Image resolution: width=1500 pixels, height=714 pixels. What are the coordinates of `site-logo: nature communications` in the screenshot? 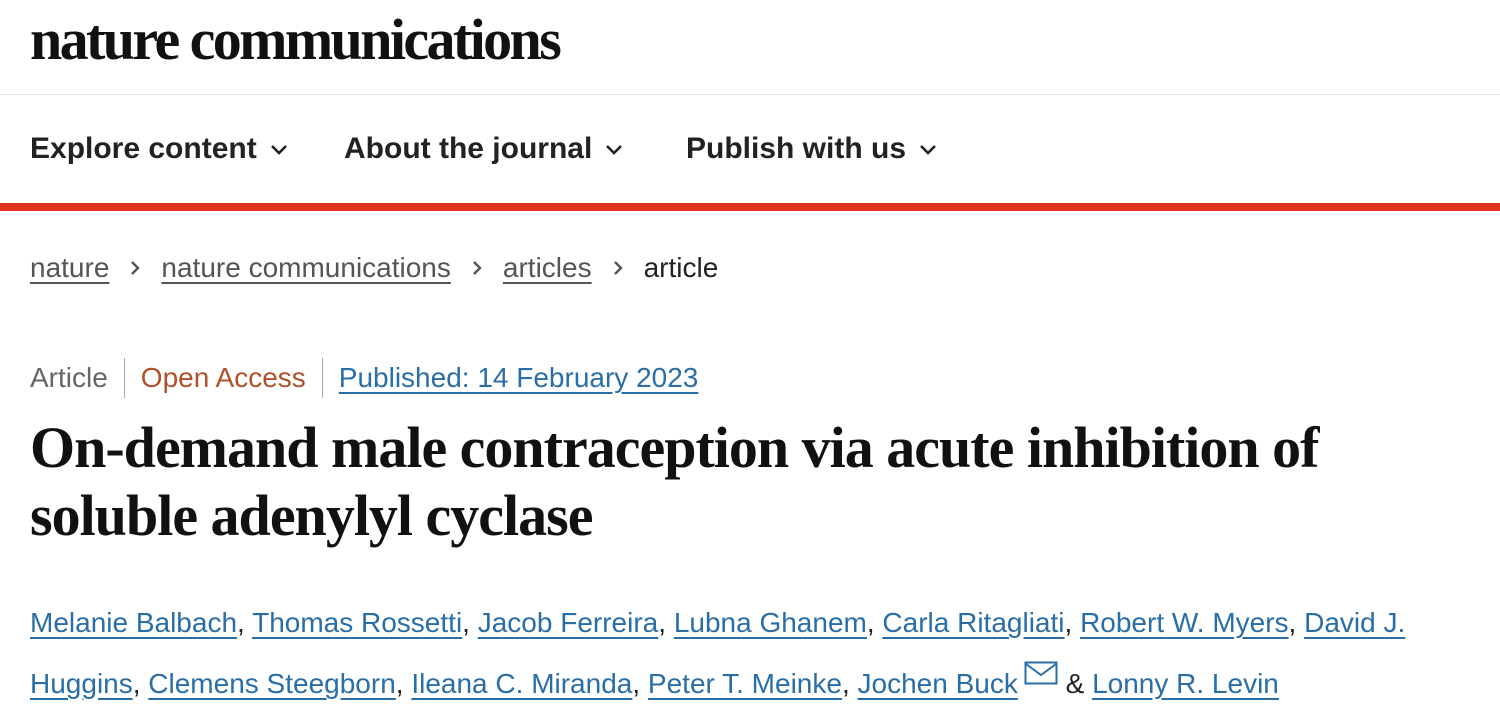 It's located at (296, 40).